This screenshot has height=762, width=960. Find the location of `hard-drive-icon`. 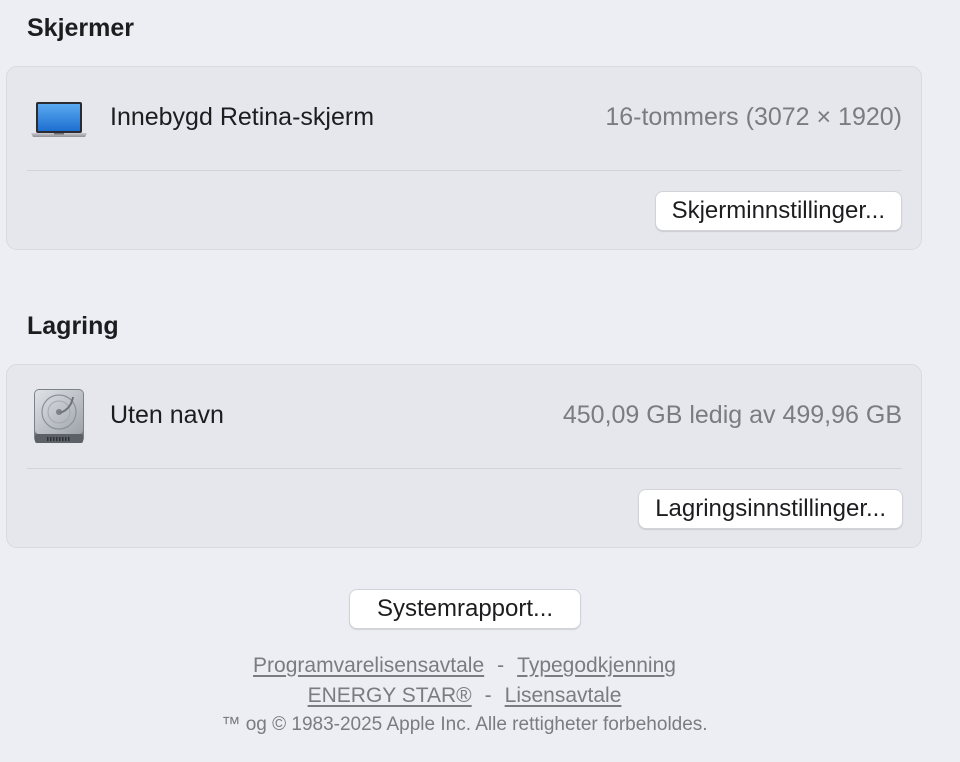

hard-drive-icon is located at coordinates (59, 417).